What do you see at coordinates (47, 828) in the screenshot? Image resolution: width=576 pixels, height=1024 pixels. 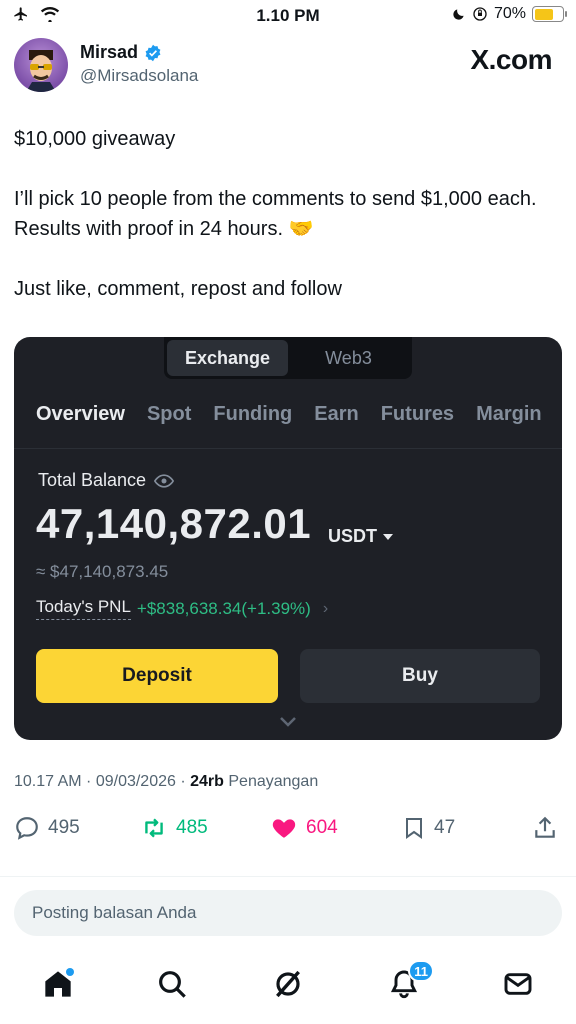 I see `reply-button: 495` at bounding box center [47, 828].